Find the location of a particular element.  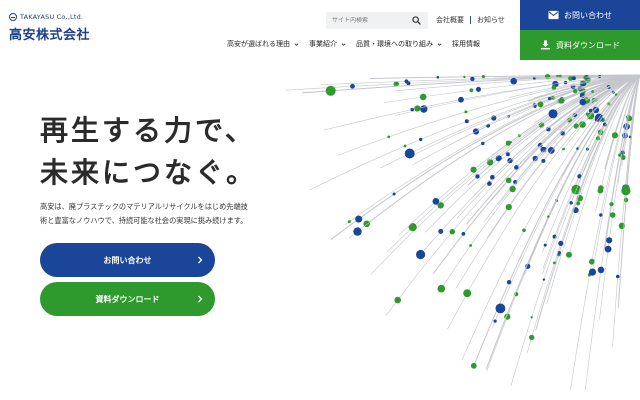

site-search is located at coordinates (377, 20).